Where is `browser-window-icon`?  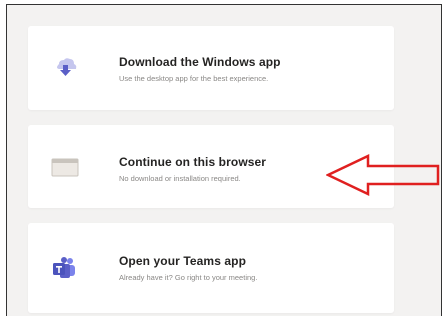
browser-window-icon is located at coordinates (65, 167).